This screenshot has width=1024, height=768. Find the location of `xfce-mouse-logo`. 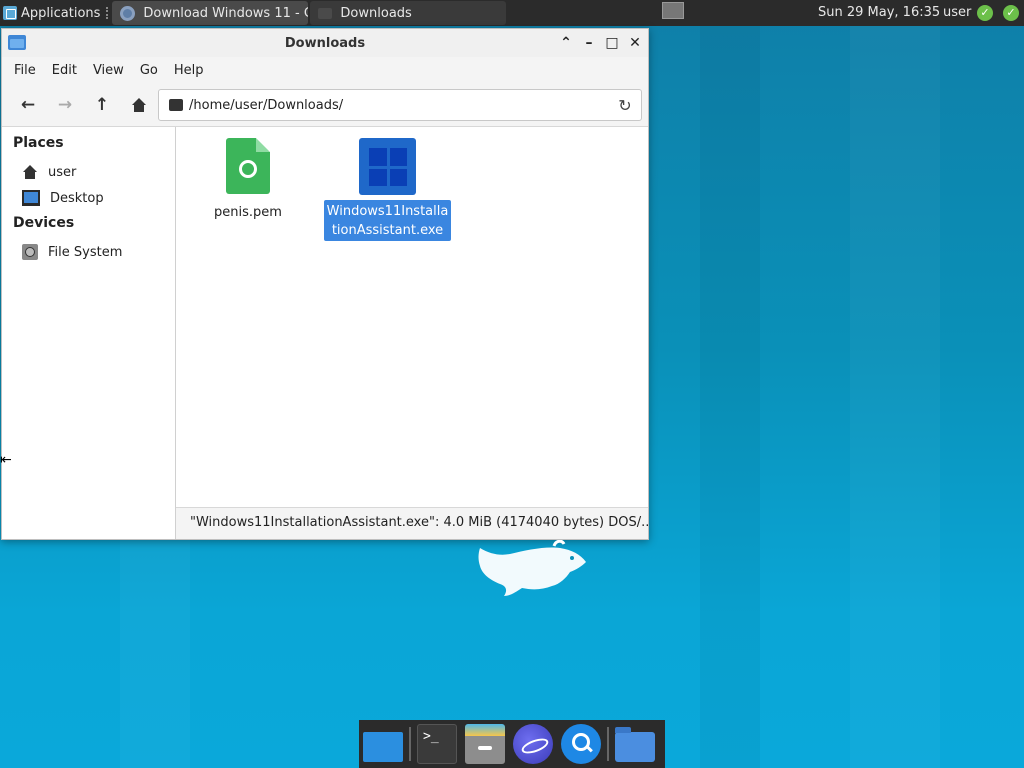

xfce-mouse-logo is located at coordinates (532, 568).